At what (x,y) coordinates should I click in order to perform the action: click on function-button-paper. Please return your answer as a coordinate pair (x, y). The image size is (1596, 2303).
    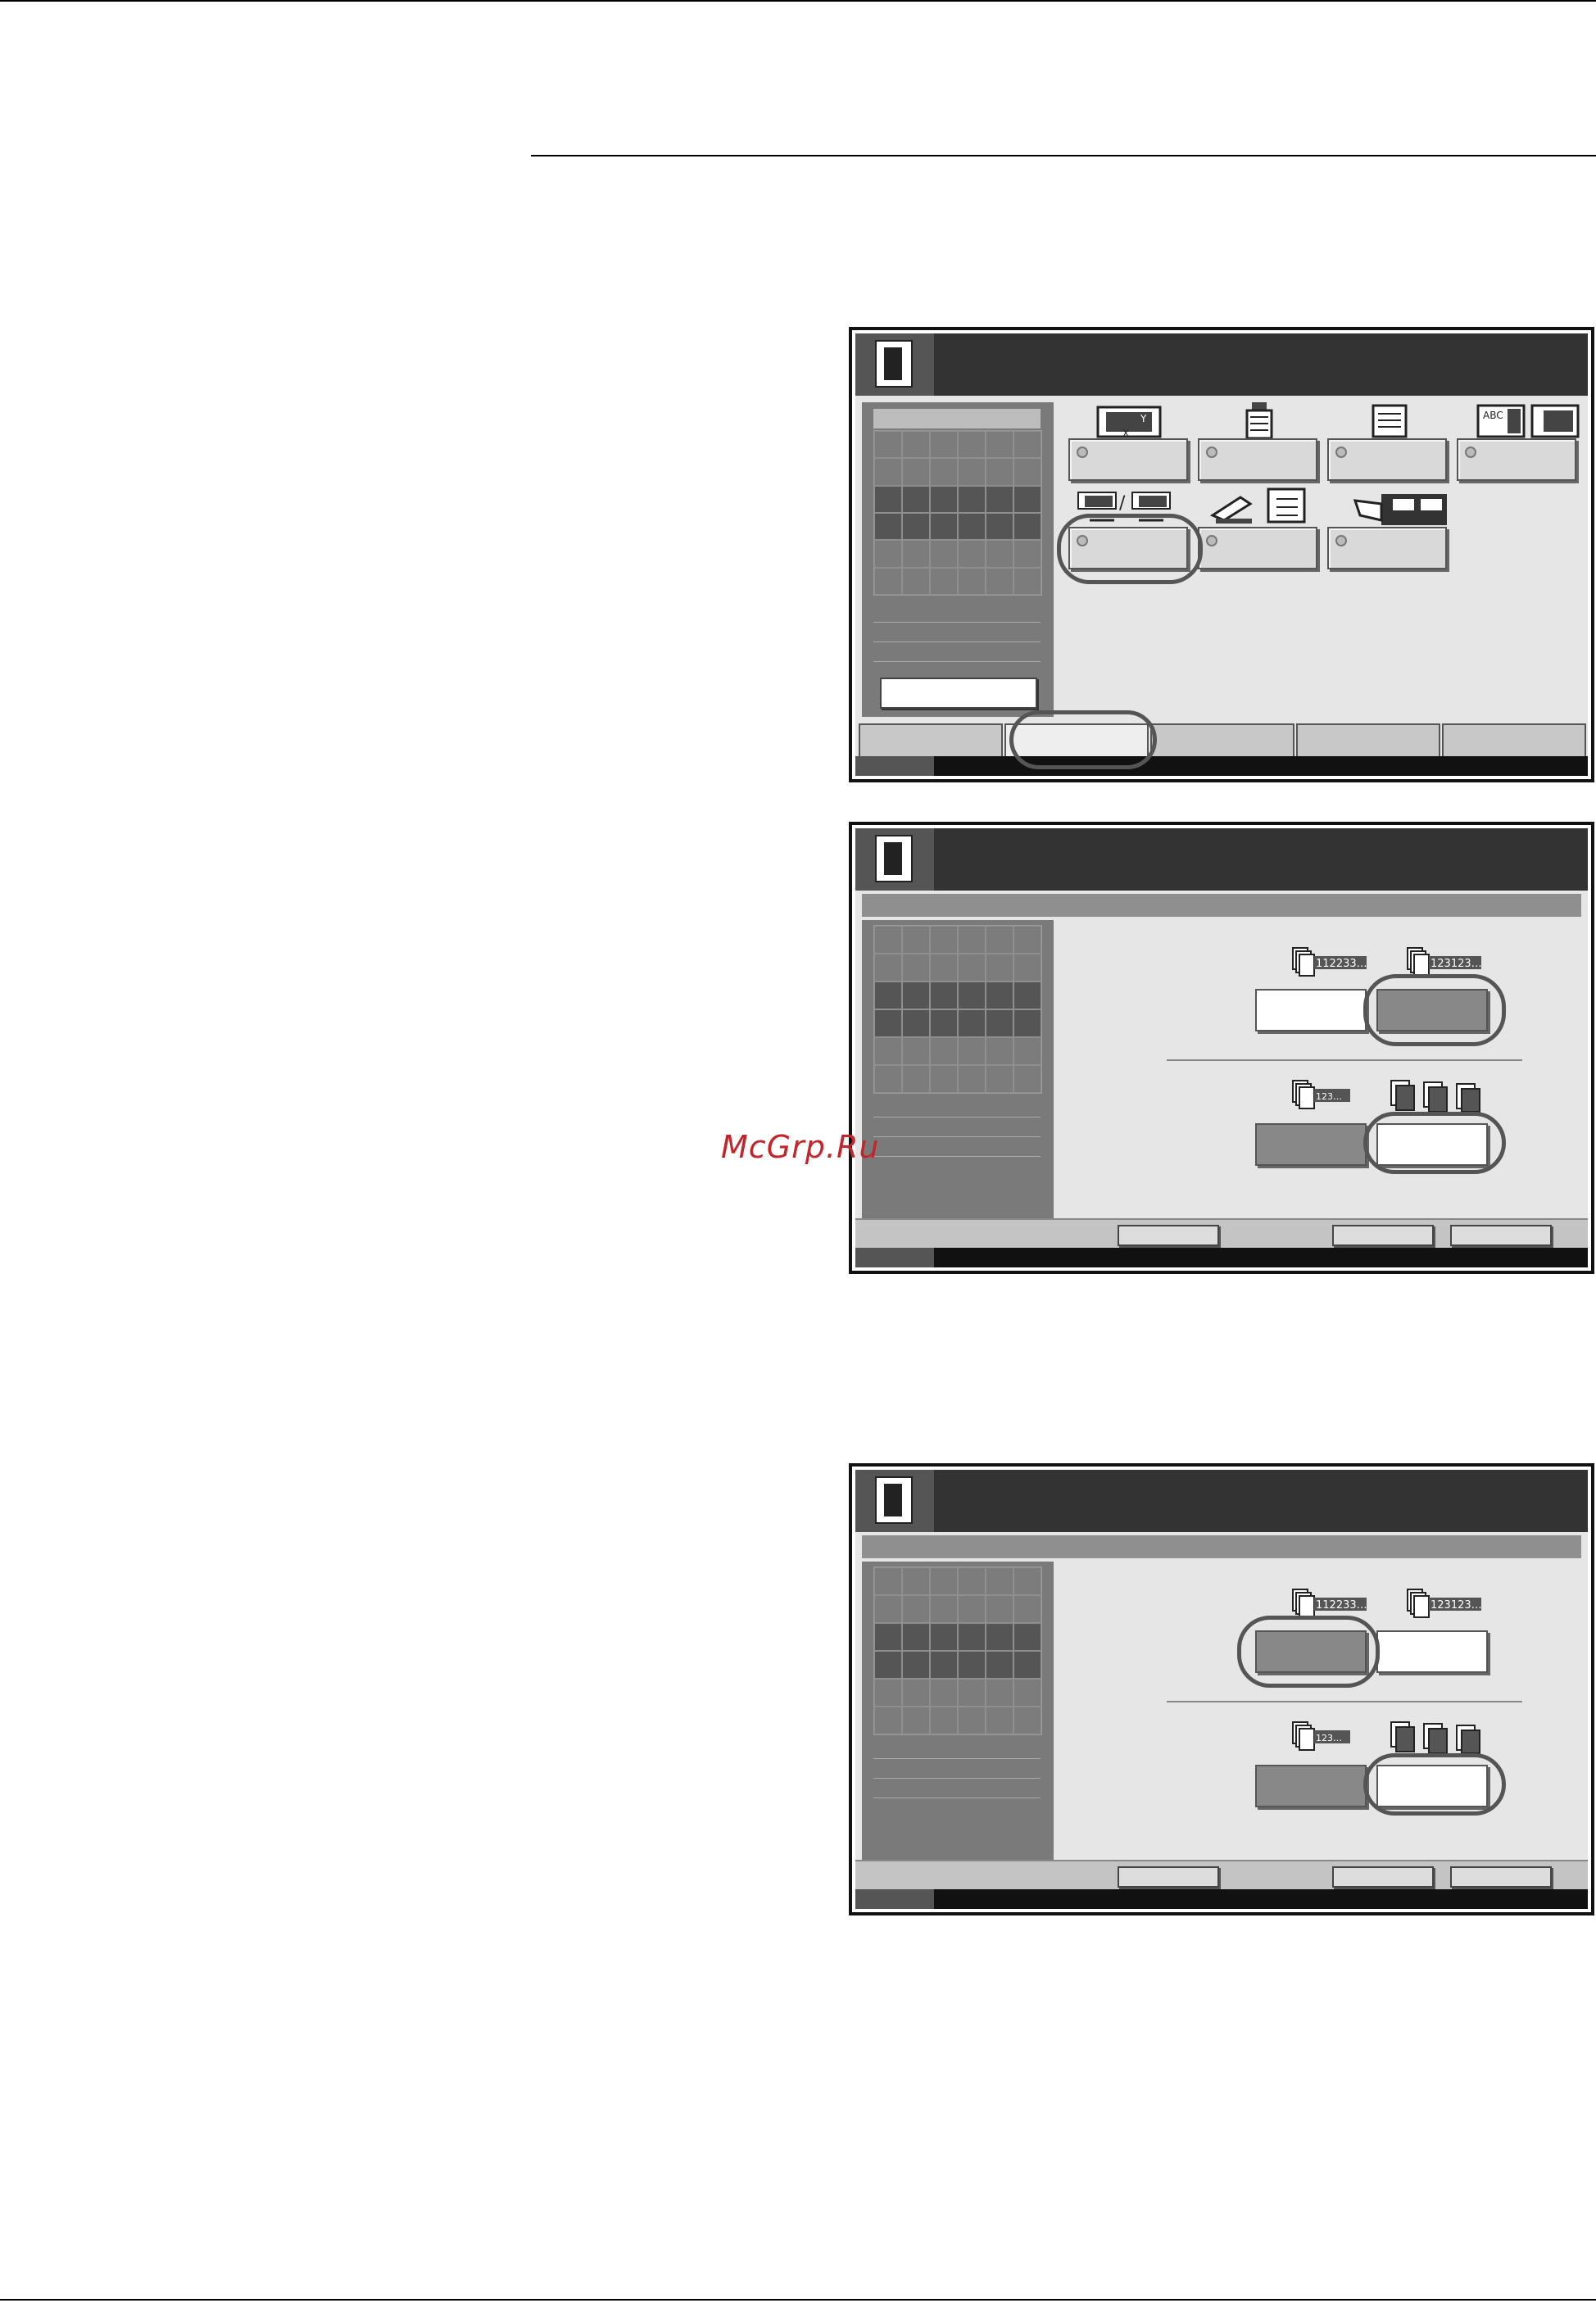
    Looking at the image, I should click on (1387, 460).